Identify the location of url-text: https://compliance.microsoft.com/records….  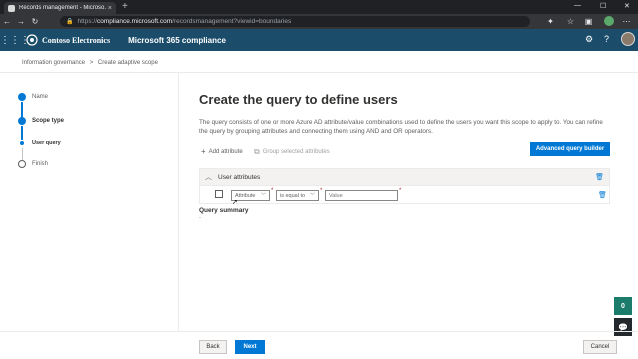
(184, 21).